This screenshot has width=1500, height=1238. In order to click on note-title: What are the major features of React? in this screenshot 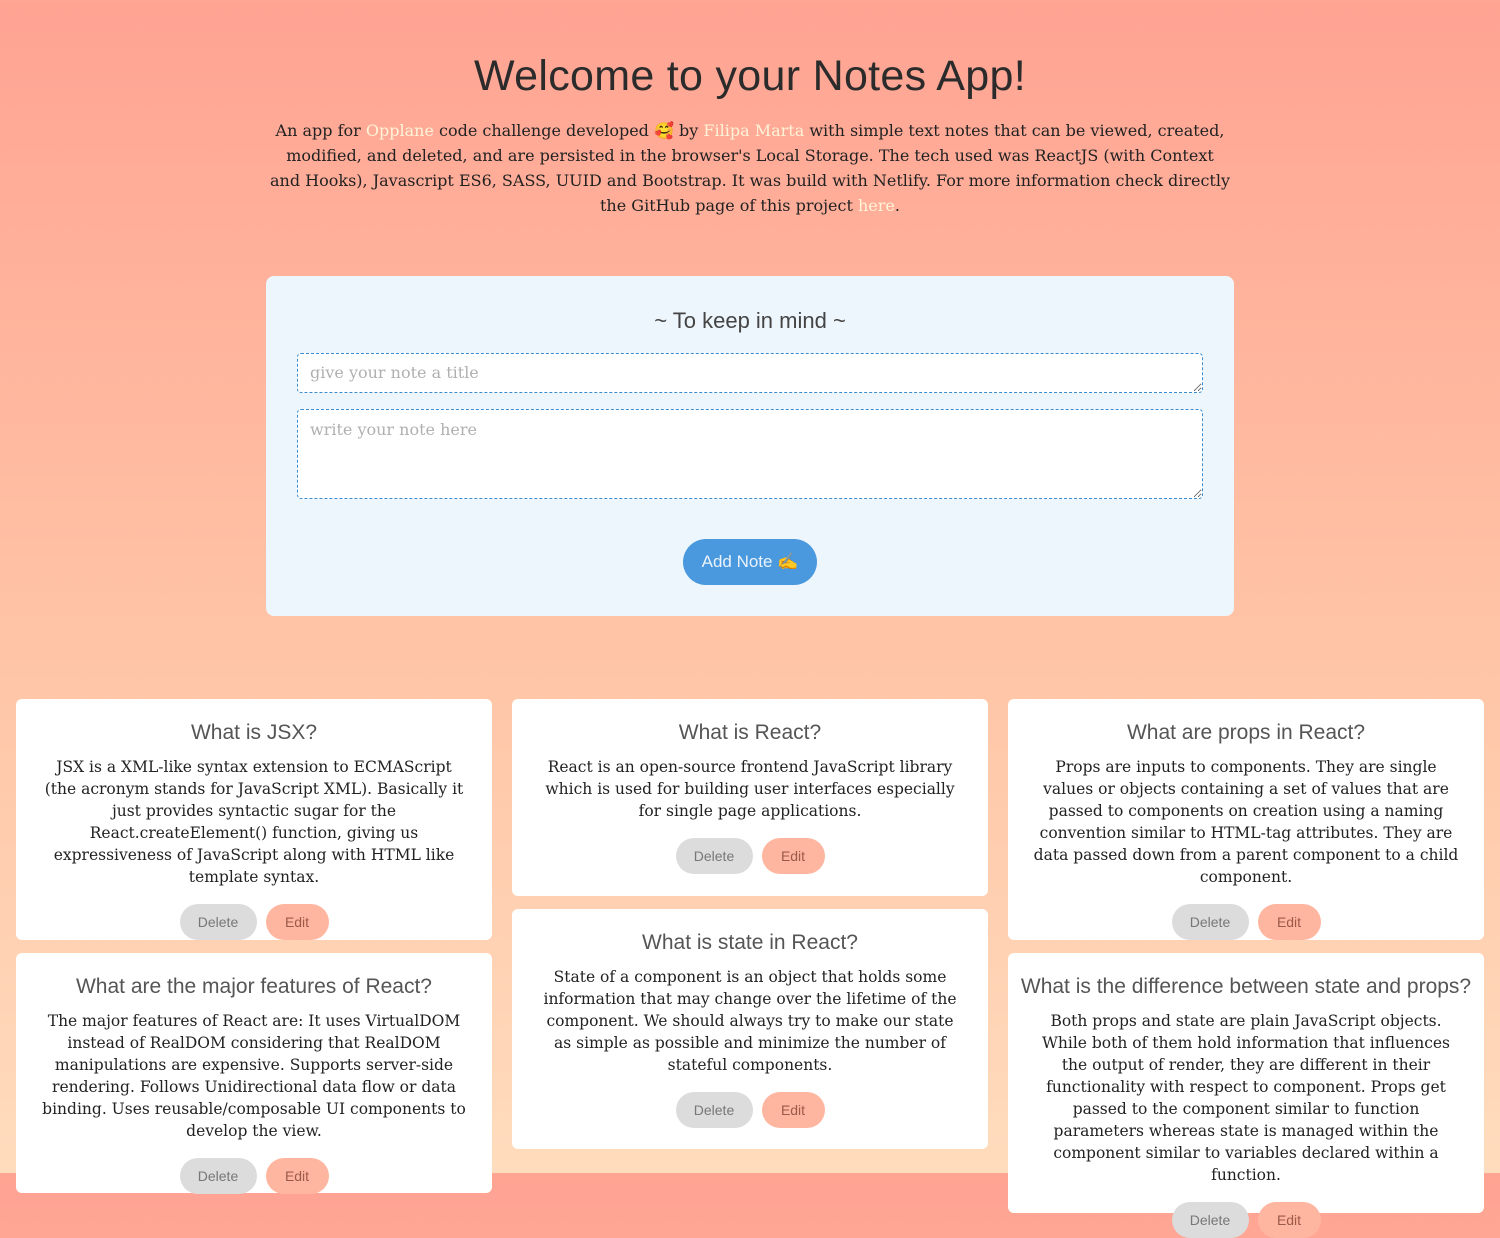, I will do `click(253, 986)`.